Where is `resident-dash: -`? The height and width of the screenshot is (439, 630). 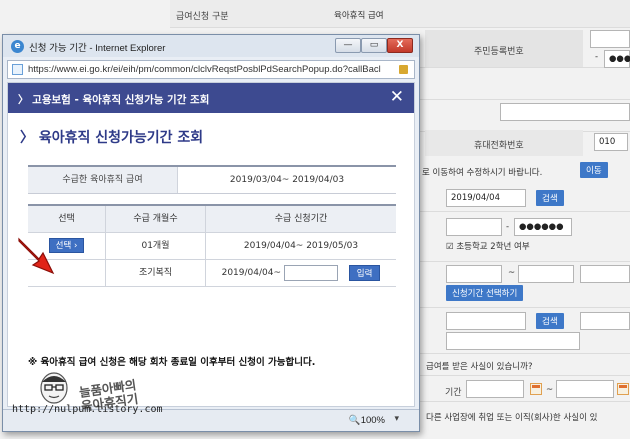 resident-dash: - is located at coordinates (597, 57).